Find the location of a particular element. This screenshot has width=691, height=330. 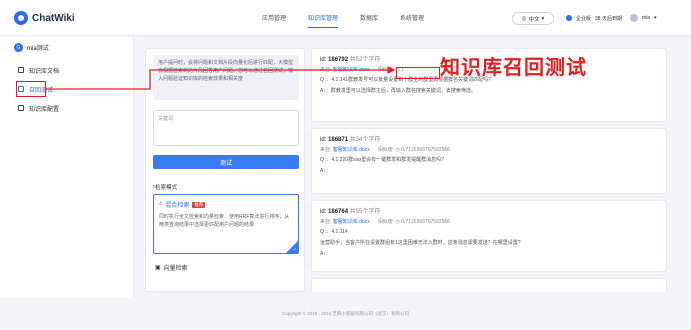

result-id: 186764 is located at coordinates (338, 212).